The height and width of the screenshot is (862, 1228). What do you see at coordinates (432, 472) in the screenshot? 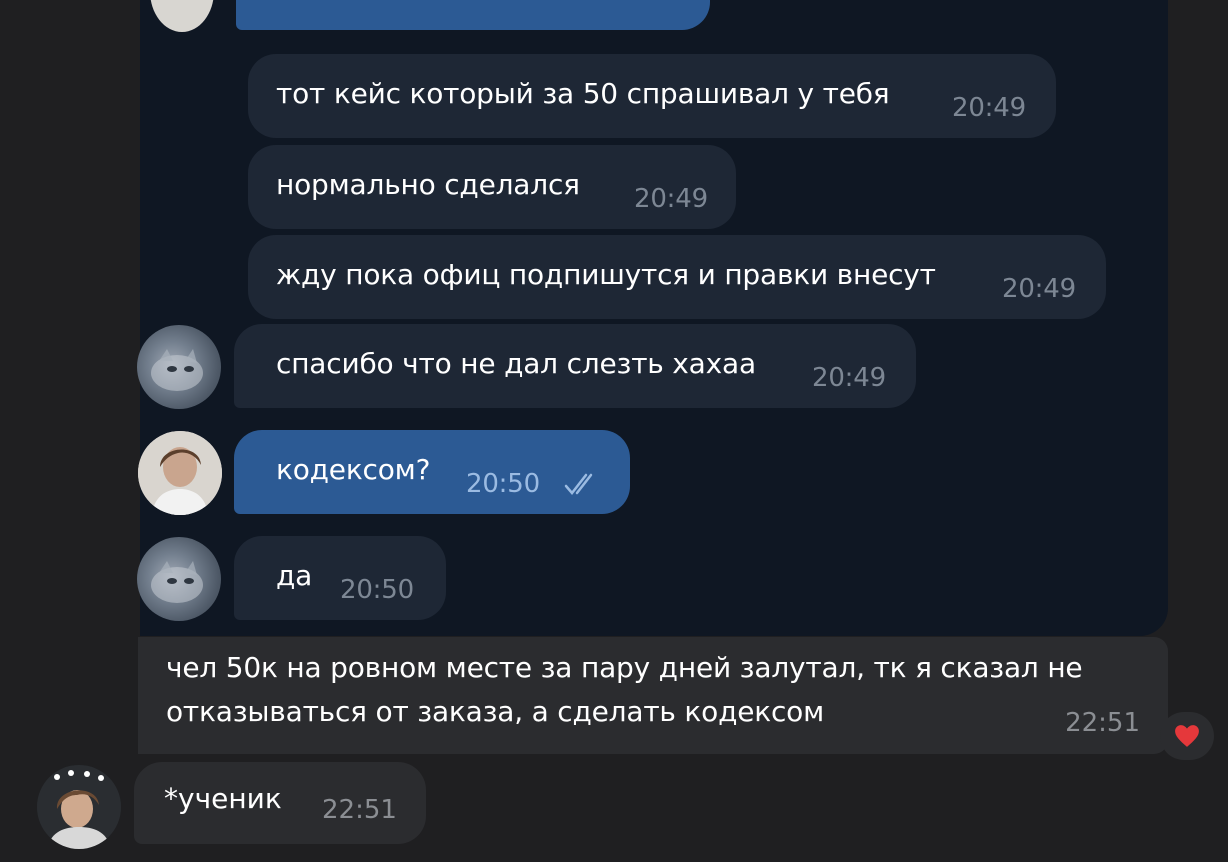
I see `message-bubble-outgoing: кодексом? 20:50` at bounding box center [432, 472].